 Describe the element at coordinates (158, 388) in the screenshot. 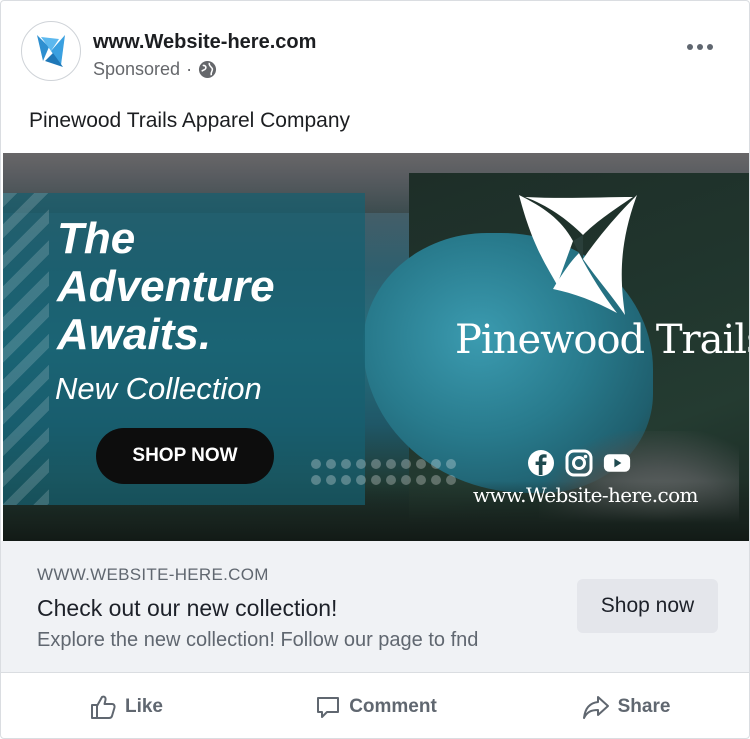

I see `ad-subheadline: New Collection` at that location.